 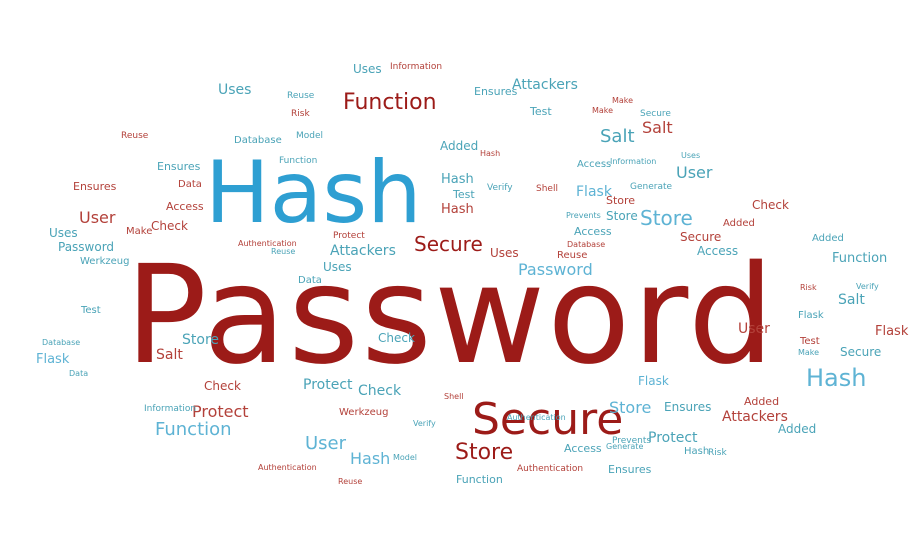 I want to click on word-authentication-red: Authentication, so click(x=550, y=469).